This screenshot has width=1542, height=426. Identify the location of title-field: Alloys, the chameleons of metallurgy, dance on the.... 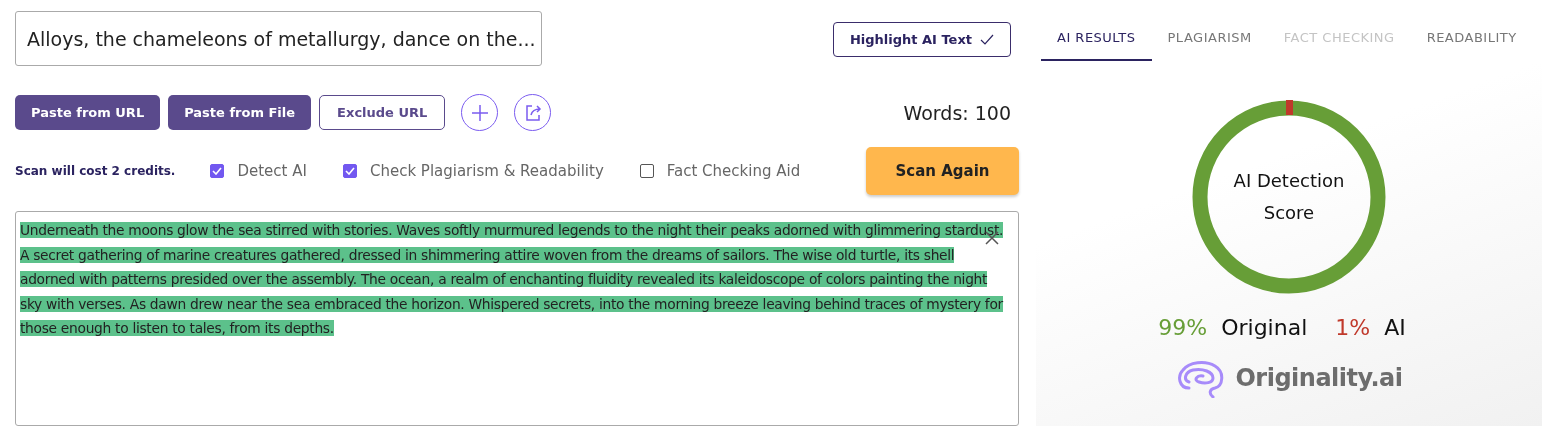
(278, 38).